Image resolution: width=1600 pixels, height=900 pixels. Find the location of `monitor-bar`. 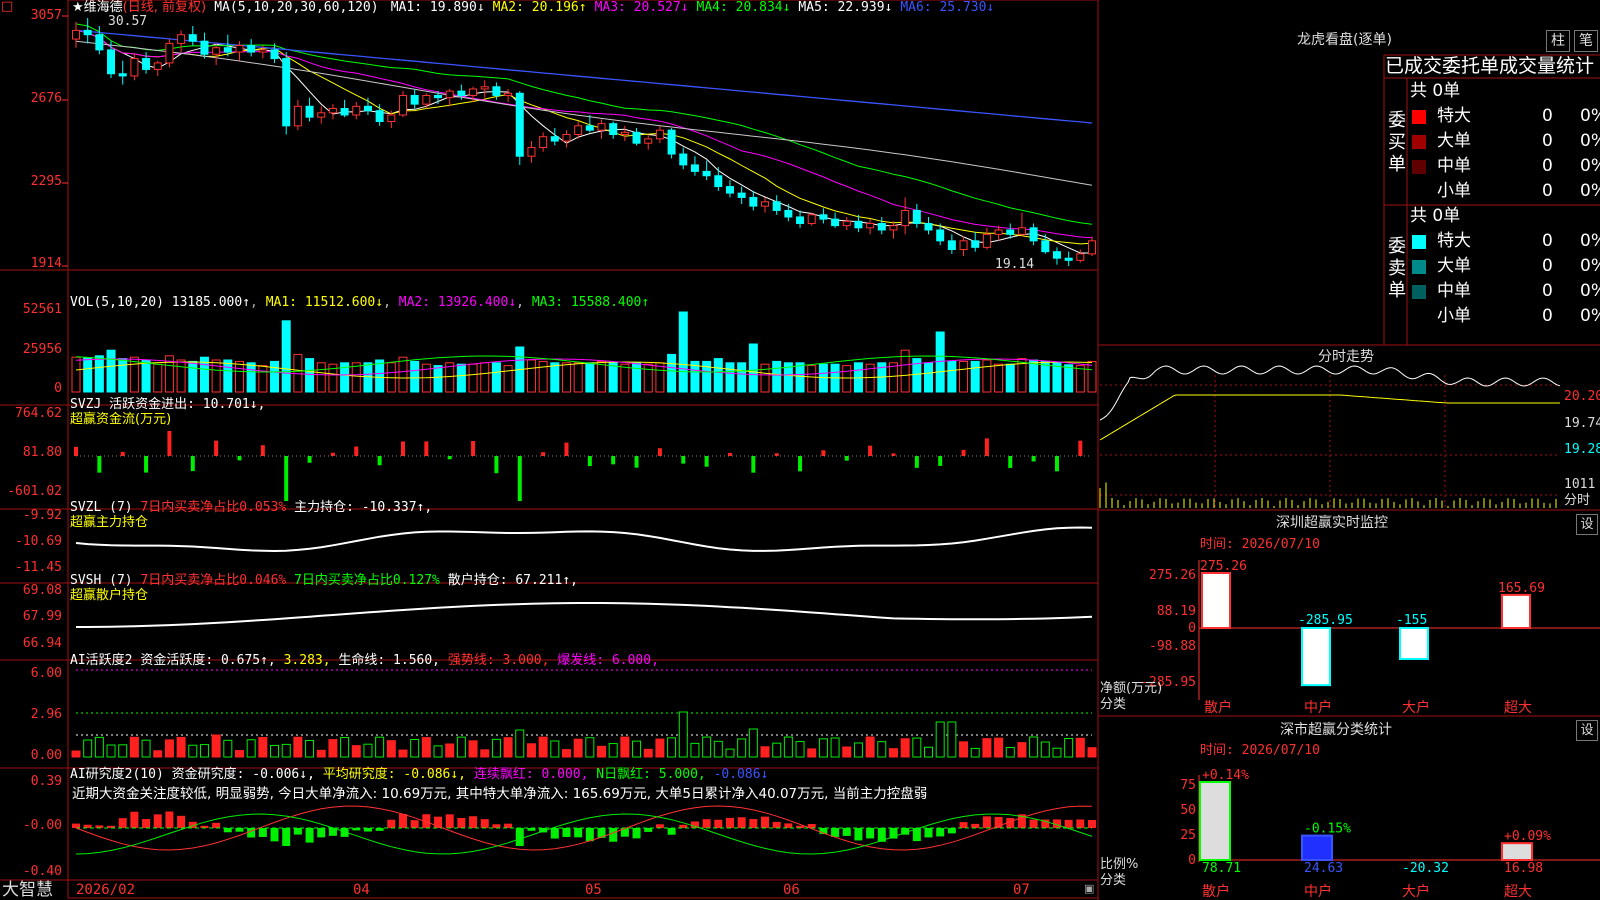

monitor-bar is located at coordinates (1316, 657).